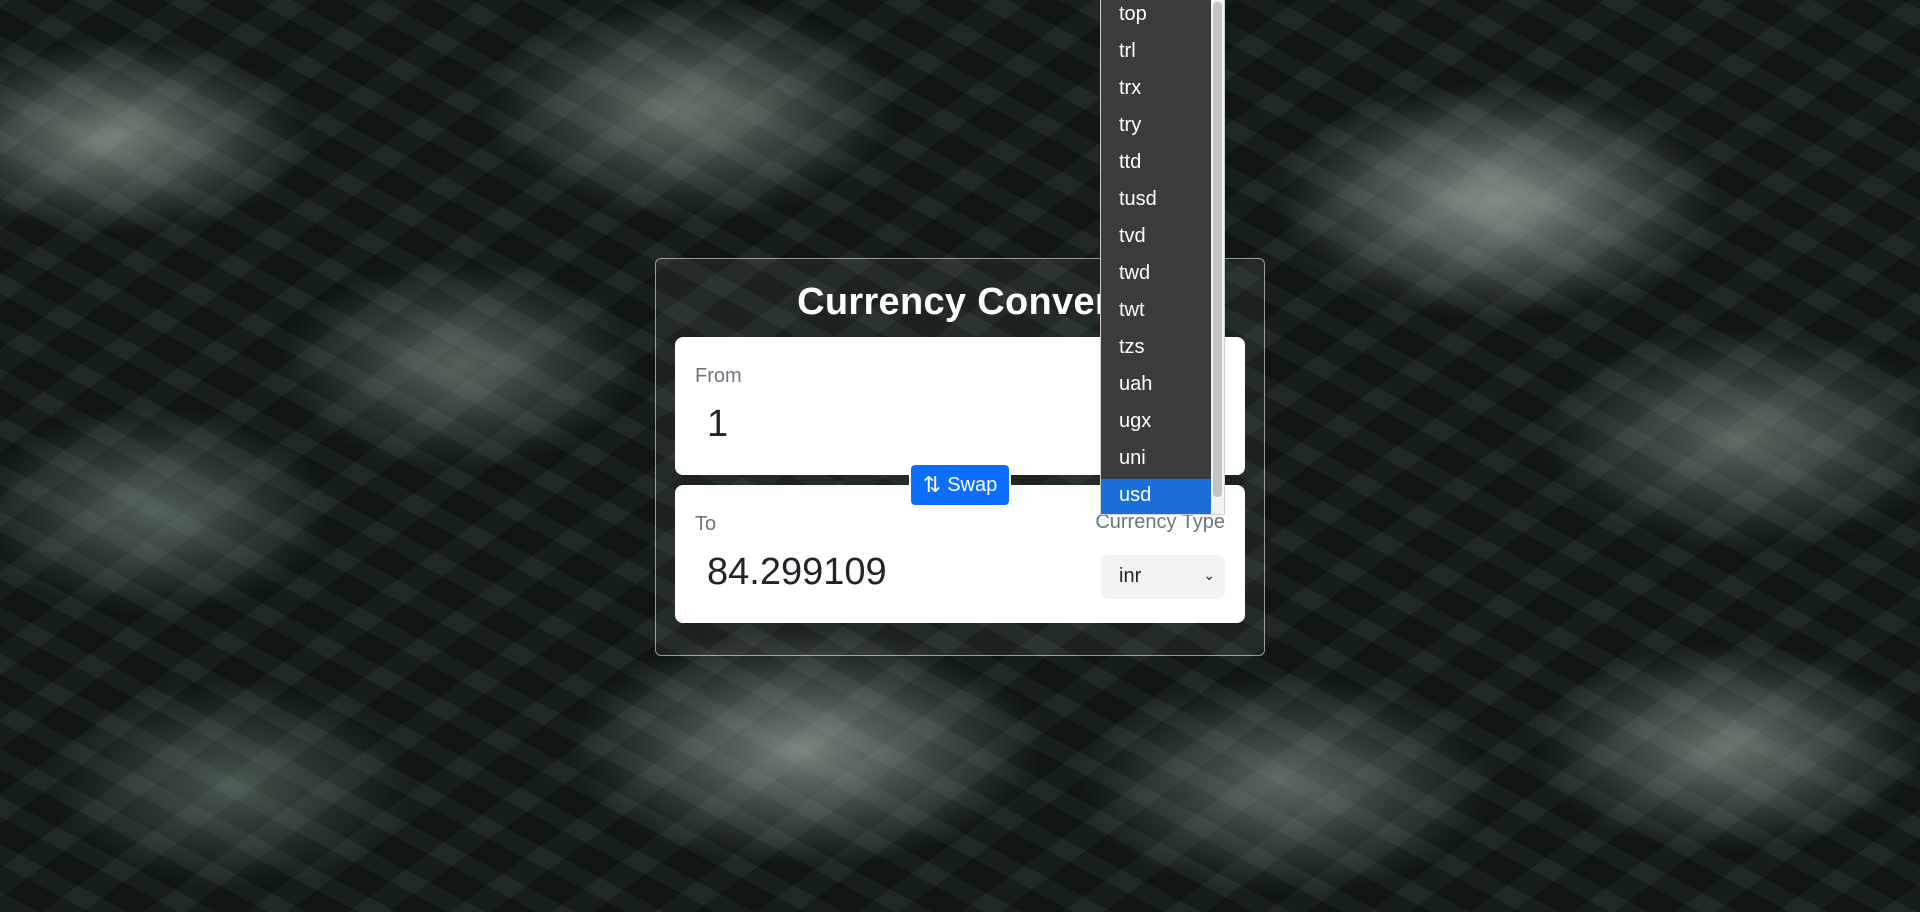 This screenshot has width=1920, height=912. Describe the element at coordinates (718, 376) in the screenshot. I see `from-label: From` at that location.